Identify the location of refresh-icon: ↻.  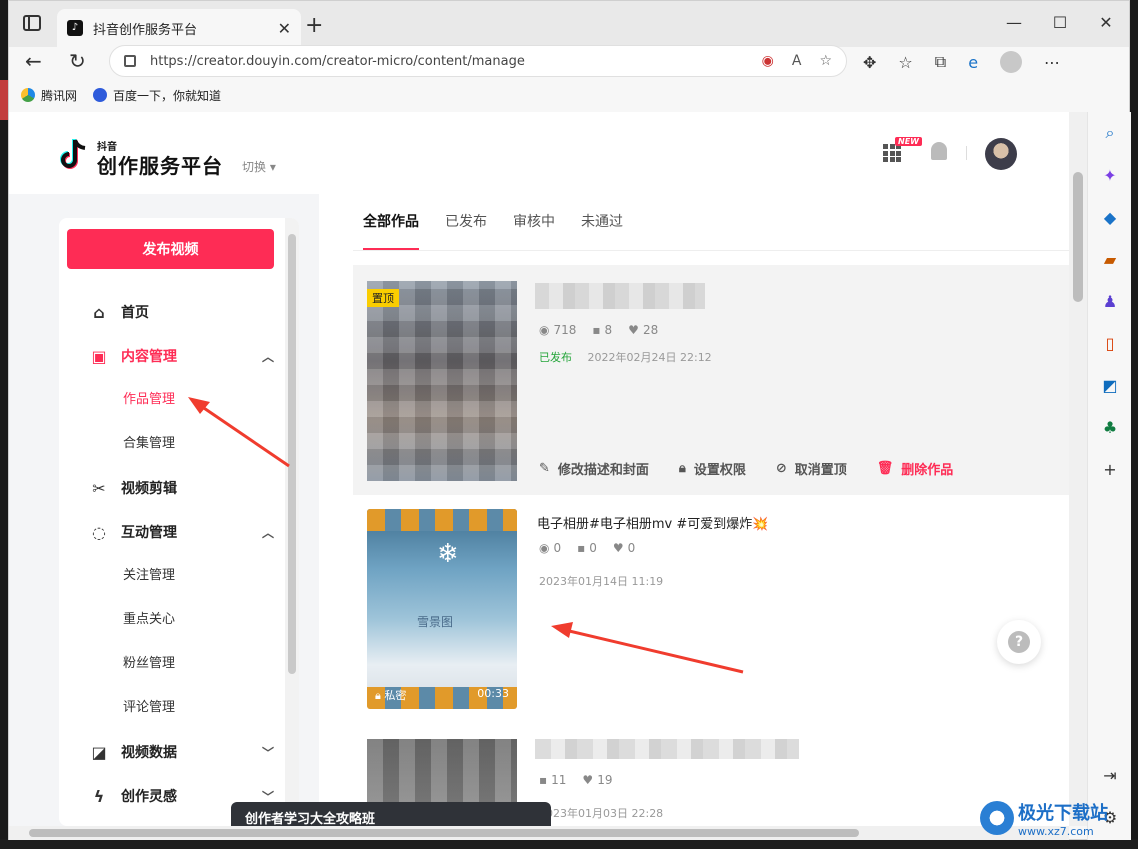
(77, 61).